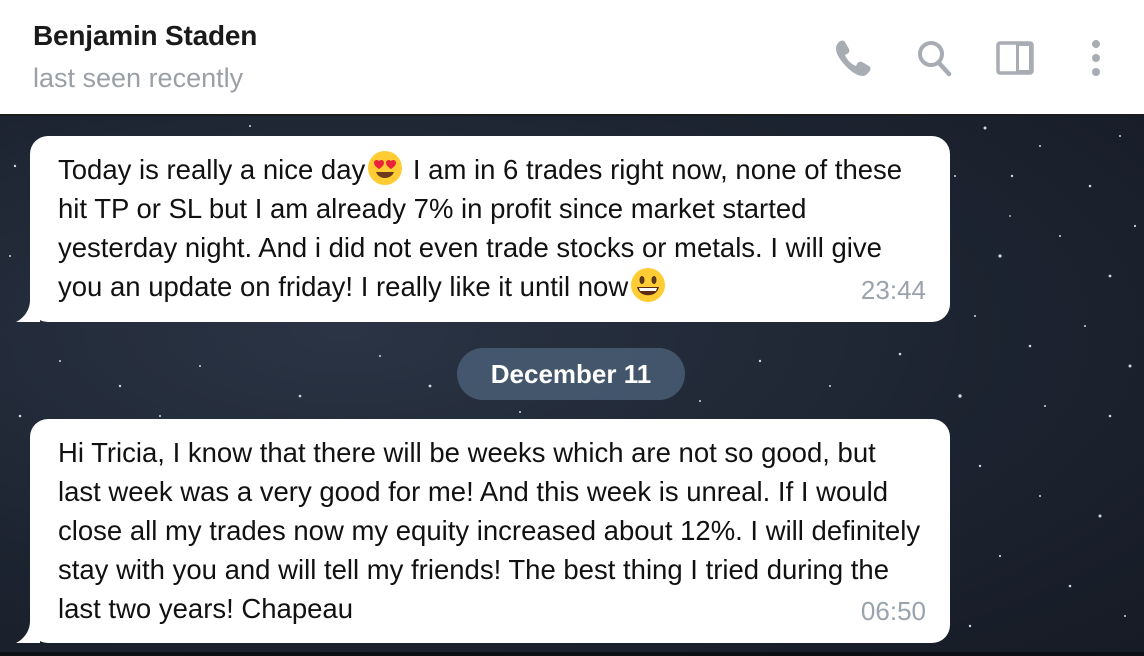 The image size is (1144, 656). I want to click on contact-status: last seen recently, so click(138, 78).